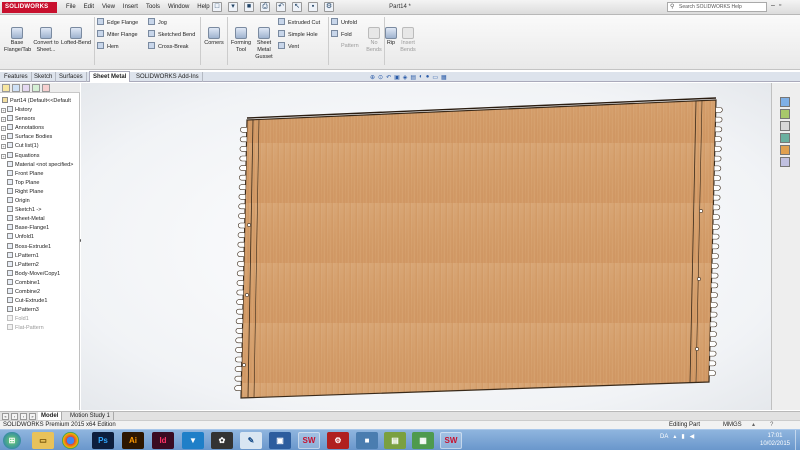 The height and width of the screenshot is (450, 800). Describe the element at coordinates (108, 7) in the screenshot. I see `menu-view: View` at that location.